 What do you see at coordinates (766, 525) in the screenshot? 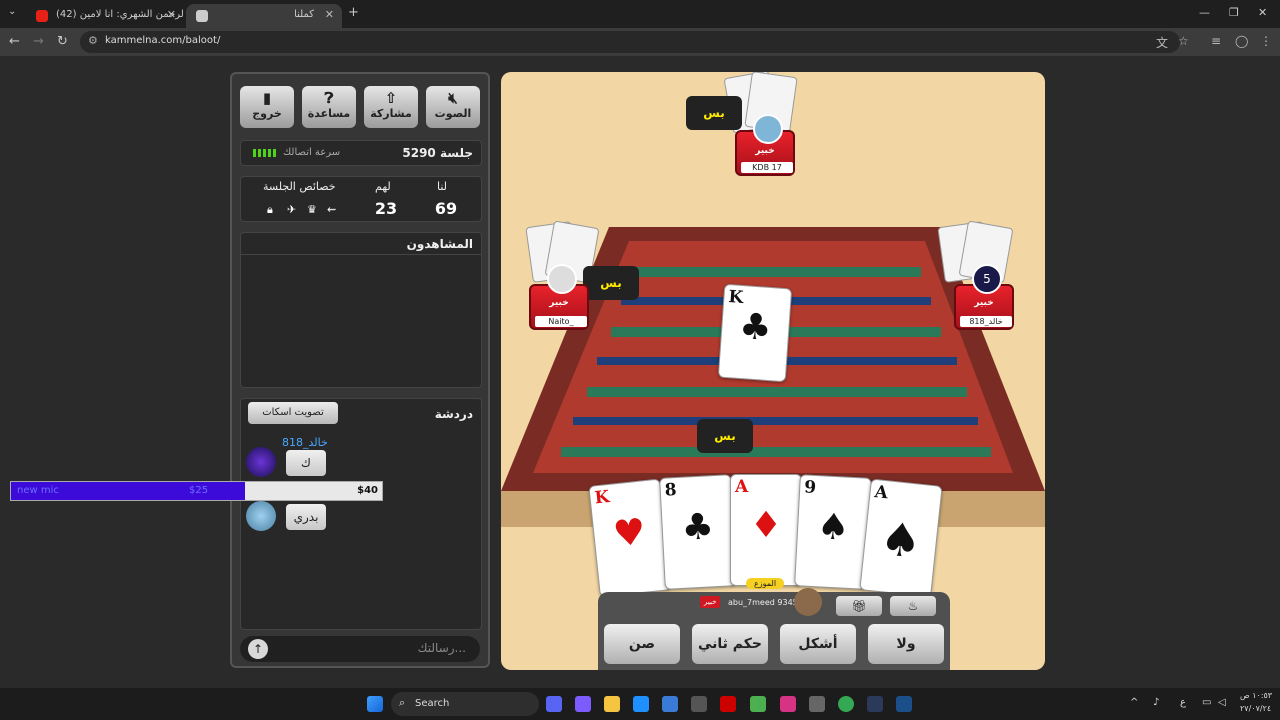
I see `card-suit: ♦` at bounding box center [766, 525].